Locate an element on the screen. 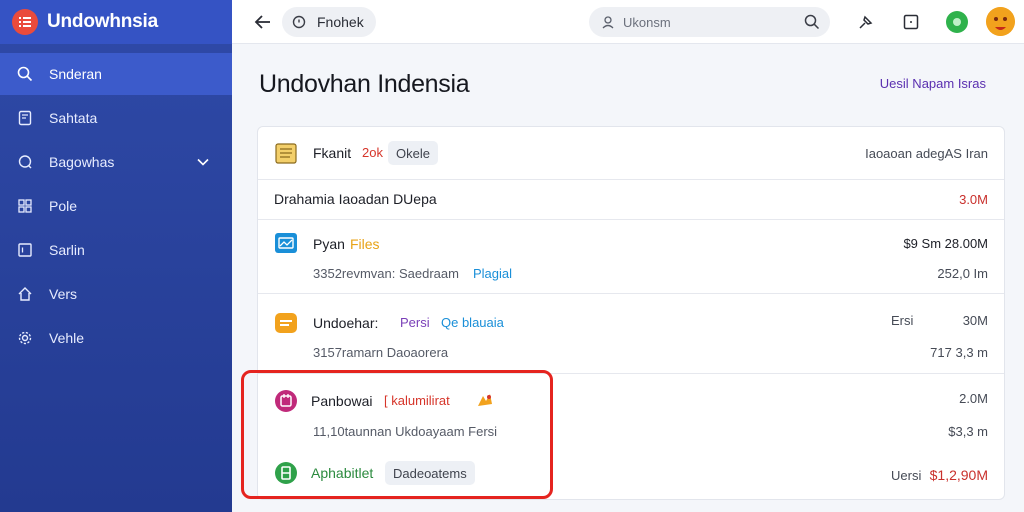  highlight-box is located at coordinates (397, 434).